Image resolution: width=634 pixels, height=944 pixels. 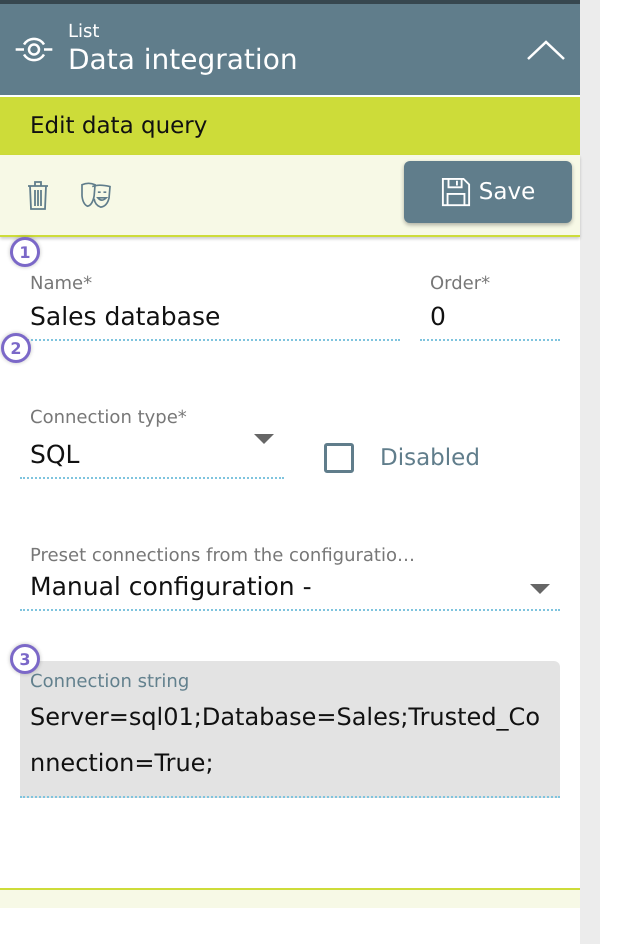 I want to click on field-label: Order*, so click(x=460, y=283).